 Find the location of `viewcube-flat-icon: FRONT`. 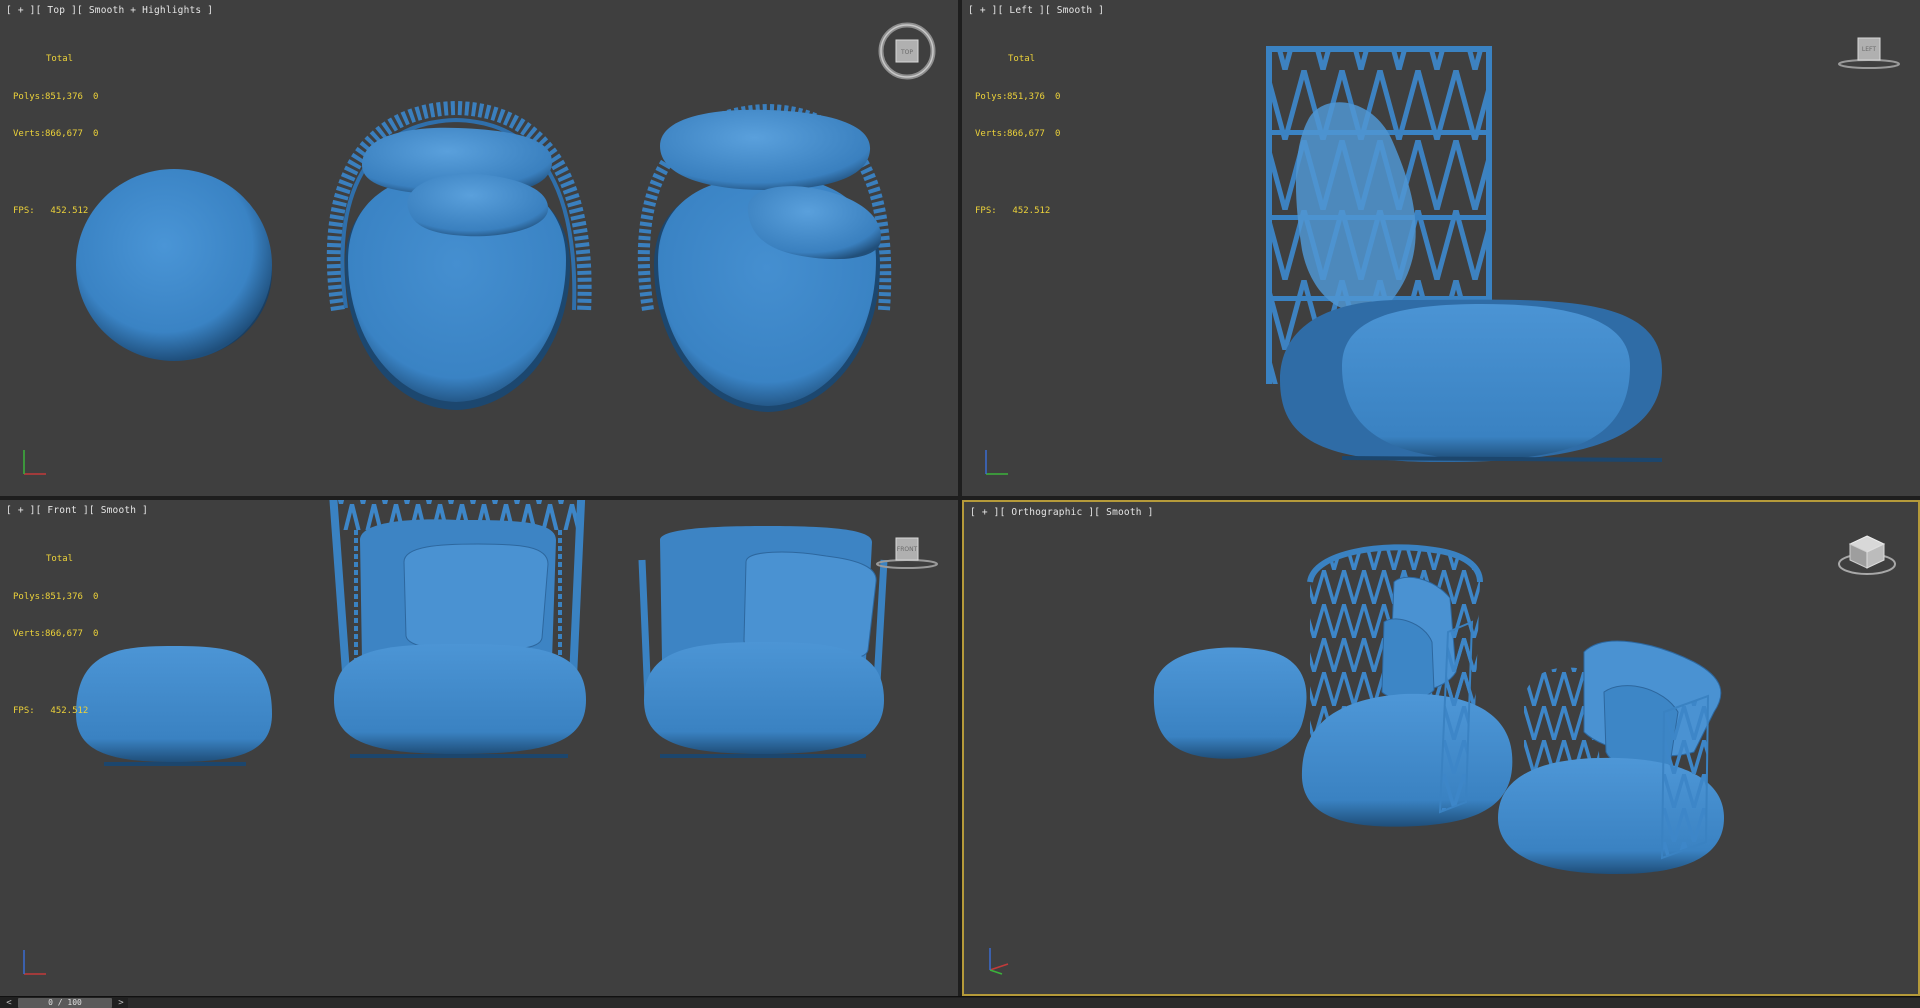

viewcube-flat-icon: FRONT is located at coordinates (907, 553).